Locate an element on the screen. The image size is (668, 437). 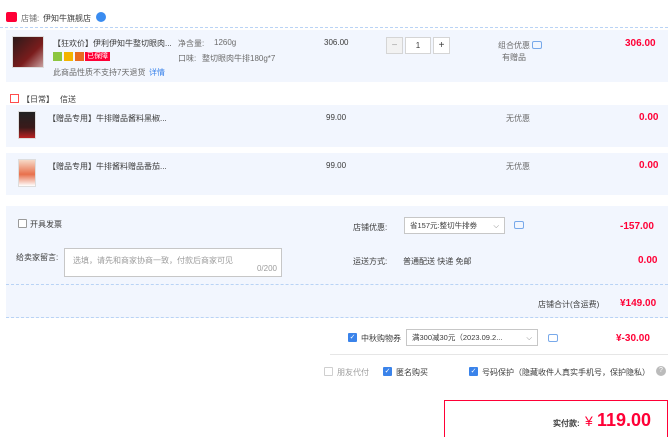
guarantee-icon is located at coordinates (57, 56).